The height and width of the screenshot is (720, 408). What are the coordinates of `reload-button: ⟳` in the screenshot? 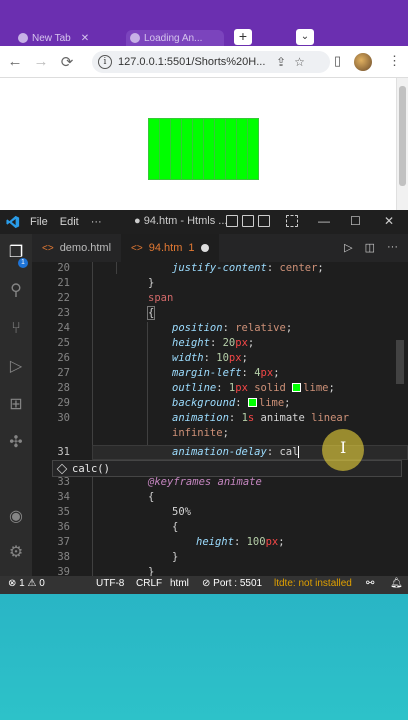 It's located at (67, 62).